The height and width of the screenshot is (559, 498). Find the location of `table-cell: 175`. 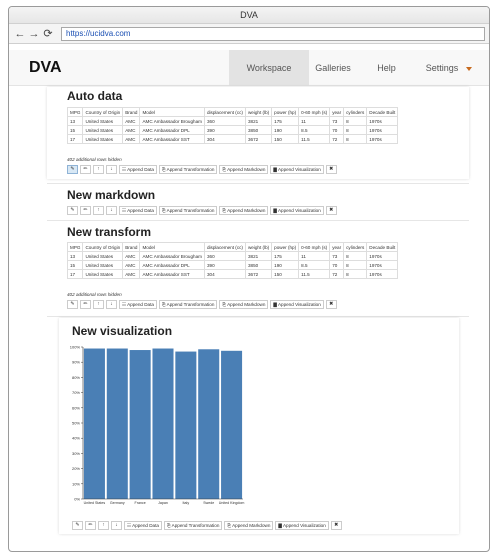

table-cell: 175 is located at coordinates (285, 121).